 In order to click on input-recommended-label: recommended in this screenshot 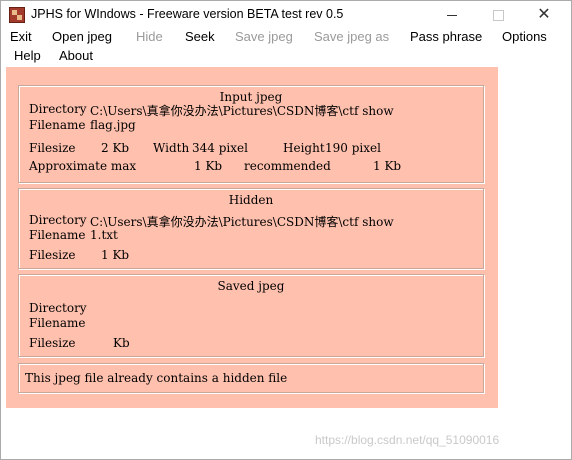, I will do `click(287, 166)`.